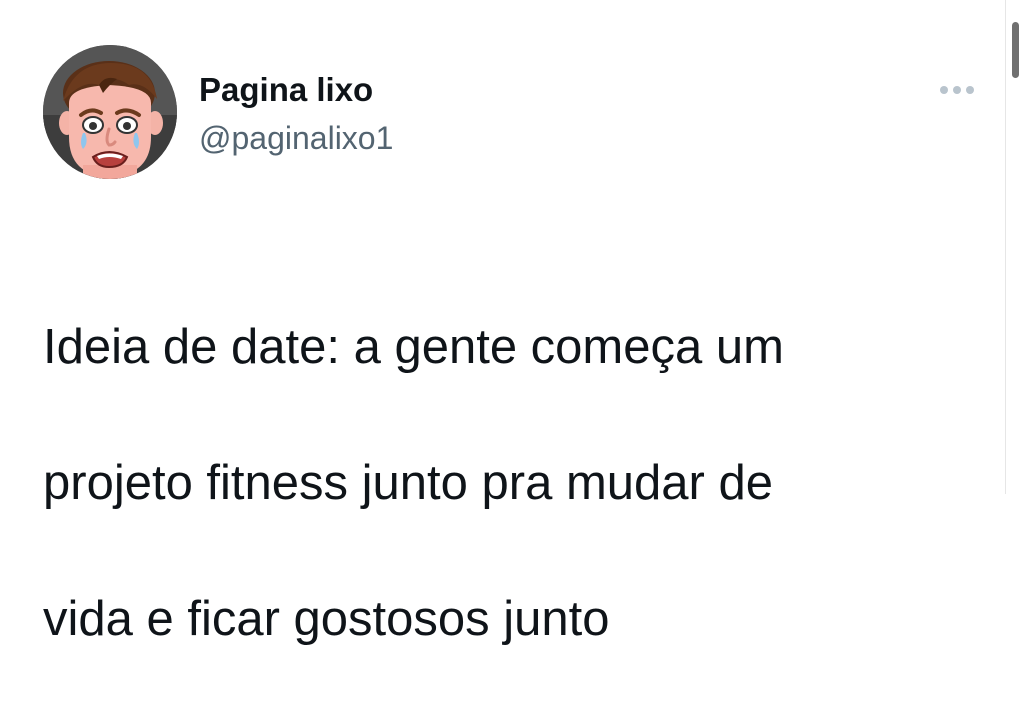  What do you see at coordinates (286, 90) in the screenshot?
I see `display-name: Pagina lixo` at bounding box center [286, 90].